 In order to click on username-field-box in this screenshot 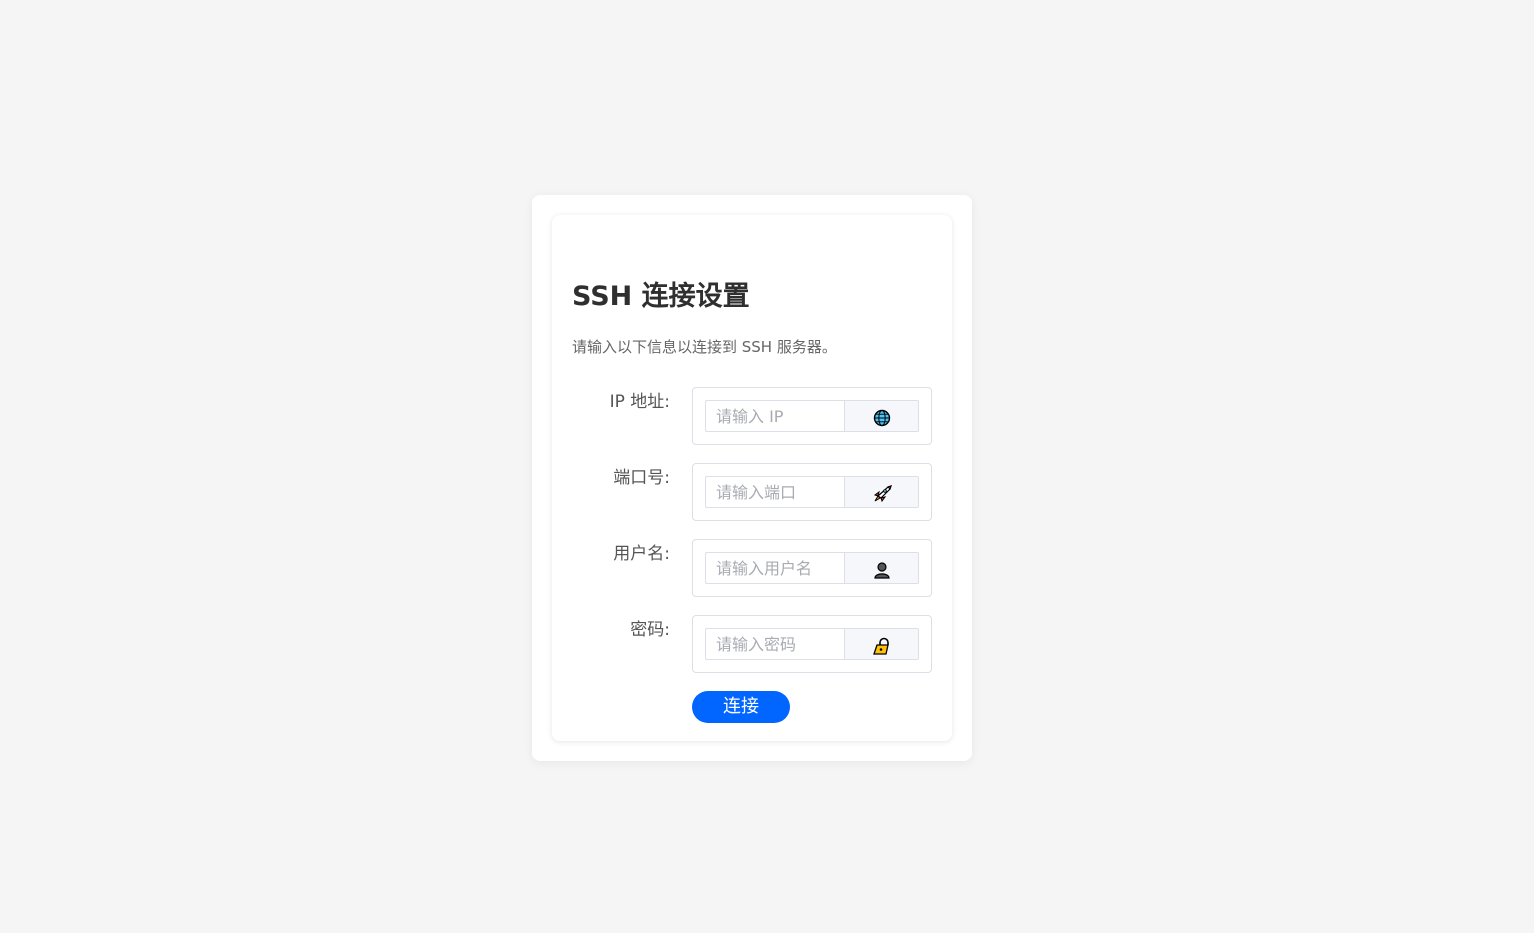, I will do `click(812, 568)`.